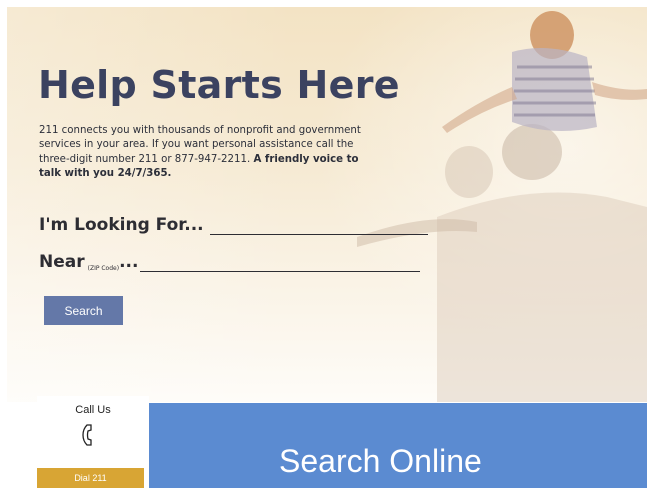 This screenshot has height=488, width=647. I want to click on phone-icon, so click(87, 435).